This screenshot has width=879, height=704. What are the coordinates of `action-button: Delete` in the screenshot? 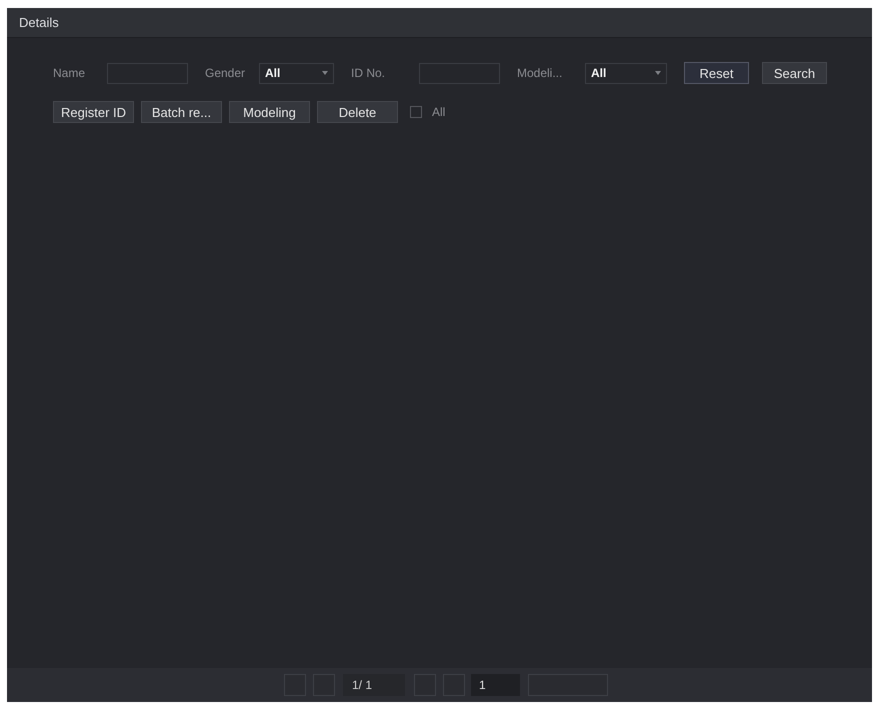 It's located at (357, 112).